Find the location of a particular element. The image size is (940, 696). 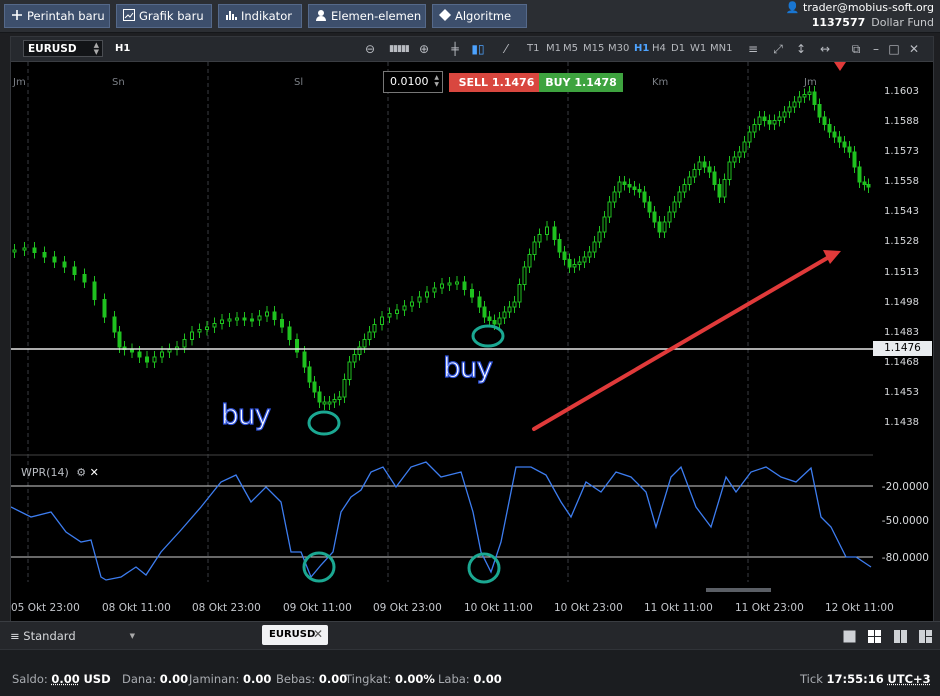

time-label: 10 Okt 23:00 is located at coordinates (588, 608).